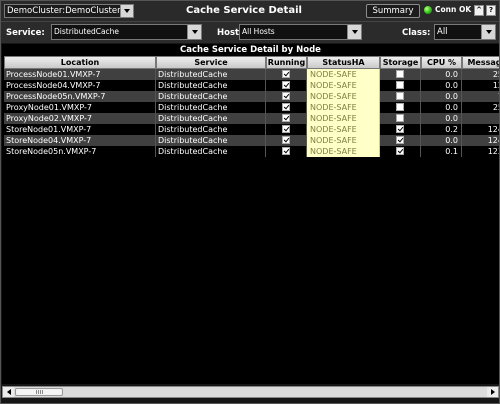 The image size is (500, 404). I want to click on cell-cpu: 0.2, so click(441, 129).